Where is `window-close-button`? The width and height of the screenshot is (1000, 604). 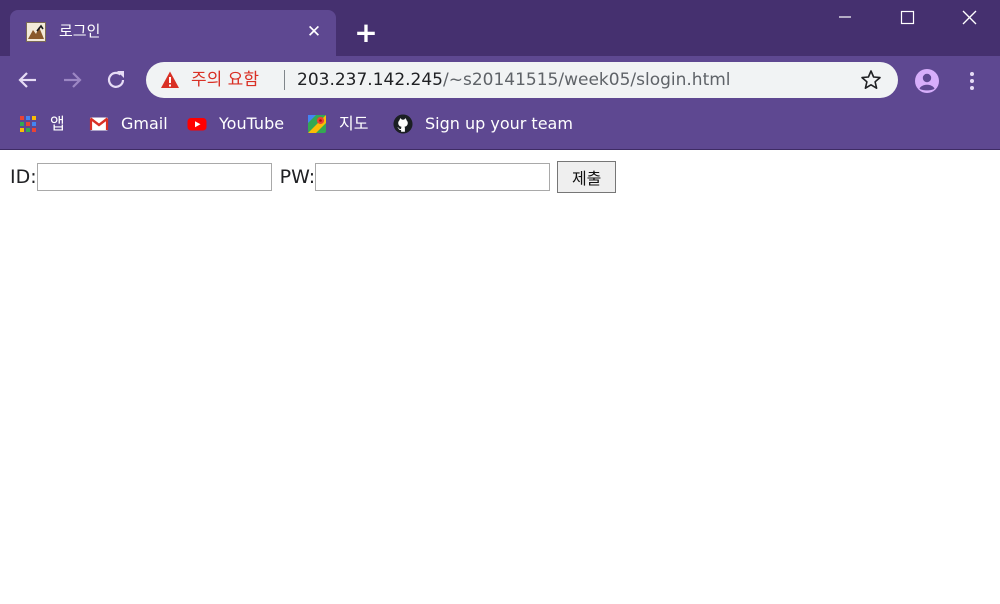
window-close-button is located at coordinates (969, 17).